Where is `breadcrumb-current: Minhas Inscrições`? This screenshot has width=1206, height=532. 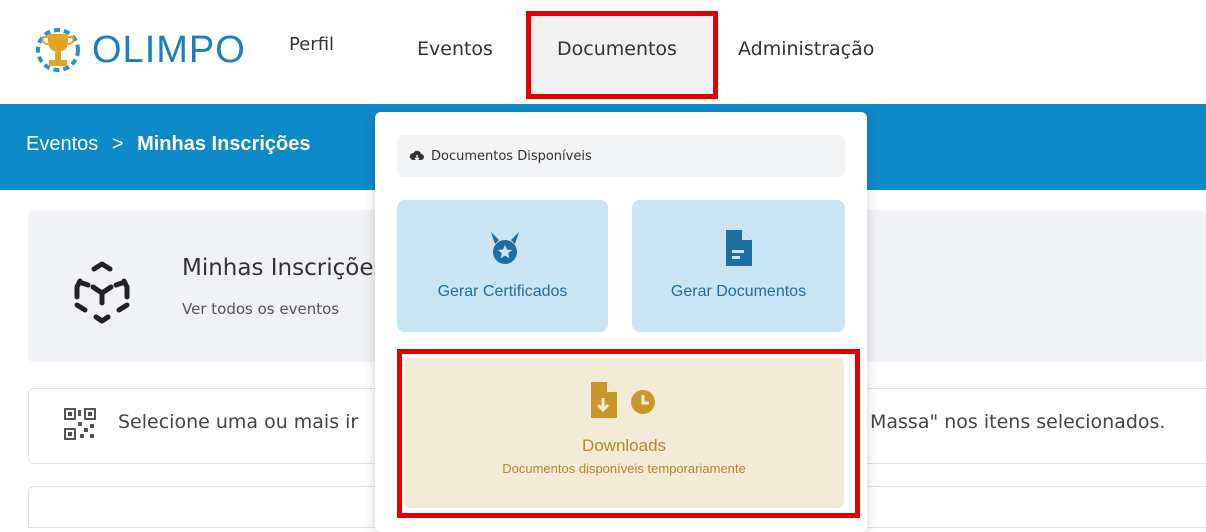 breadcrumb-current: Minhas Inscrições is located at coordinates (224, 144).